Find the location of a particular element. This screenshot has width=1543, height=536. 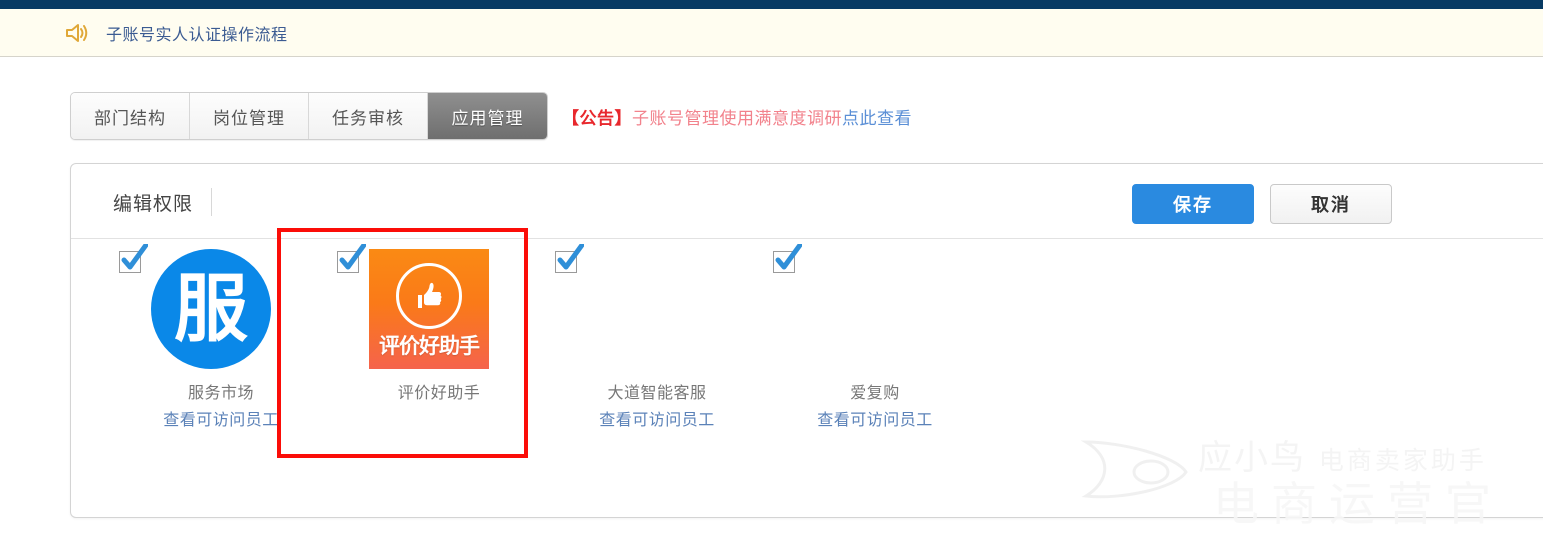

title-divider is located at coordinates (211, 202).